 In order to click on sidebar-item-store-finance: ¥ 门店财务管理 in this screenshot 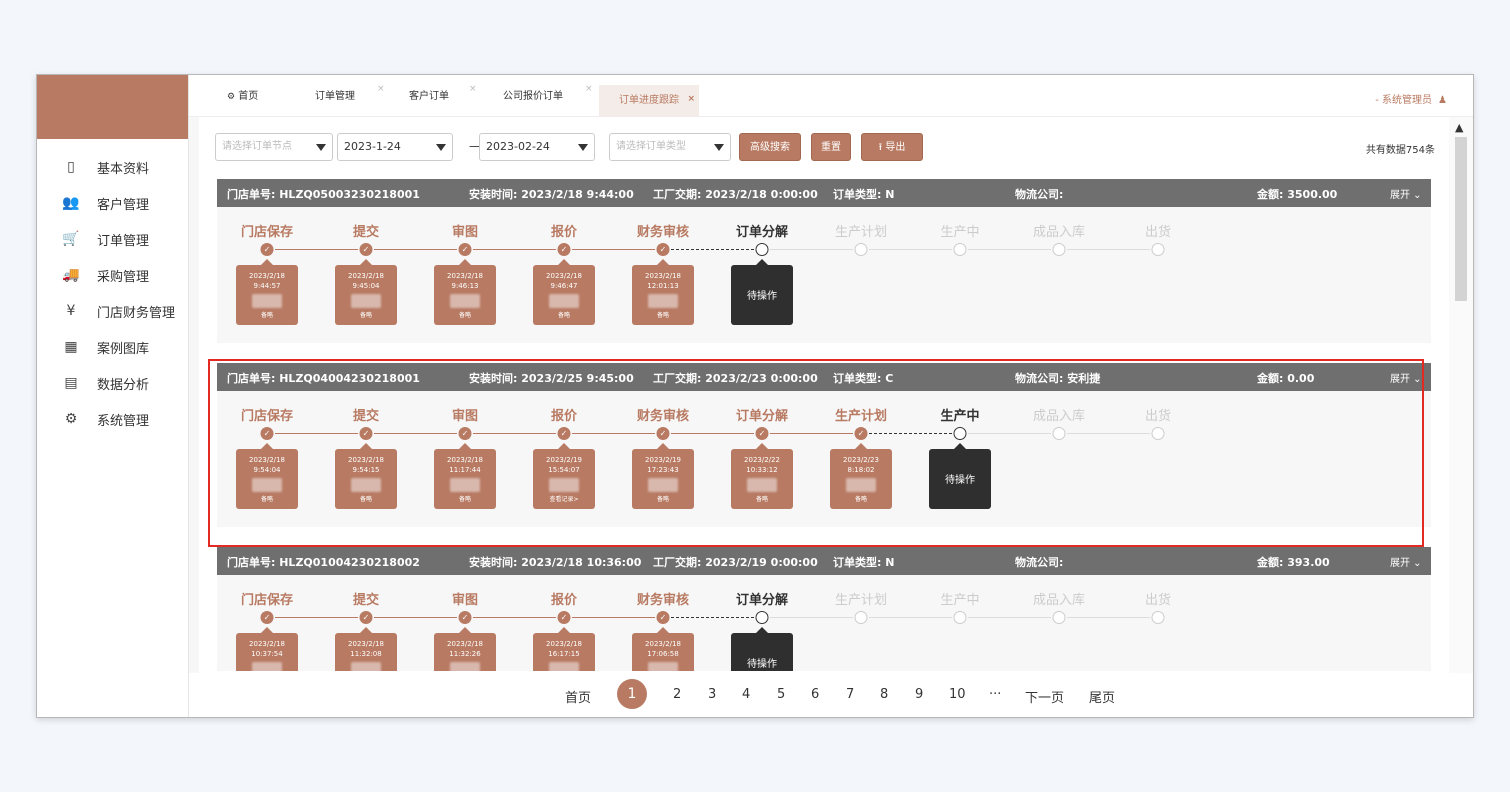, I will do `click(112, 311)`.